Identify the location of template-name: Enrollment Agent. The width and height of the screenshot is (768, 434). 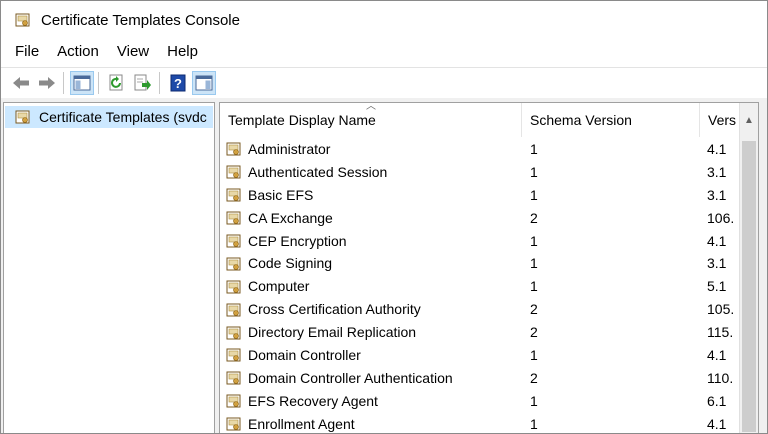
(301, 423).